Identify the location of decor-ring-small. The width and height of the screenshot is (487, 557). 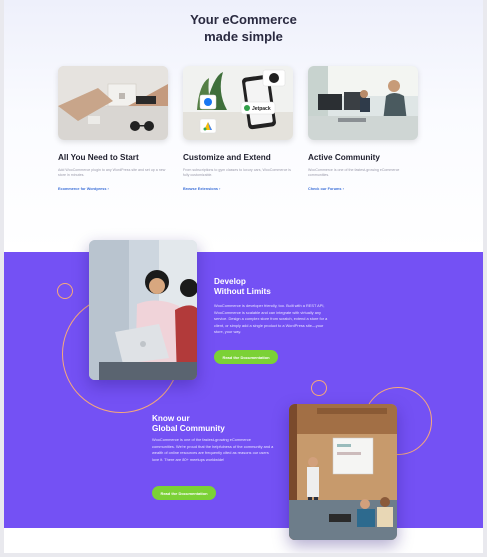
(65, 291).